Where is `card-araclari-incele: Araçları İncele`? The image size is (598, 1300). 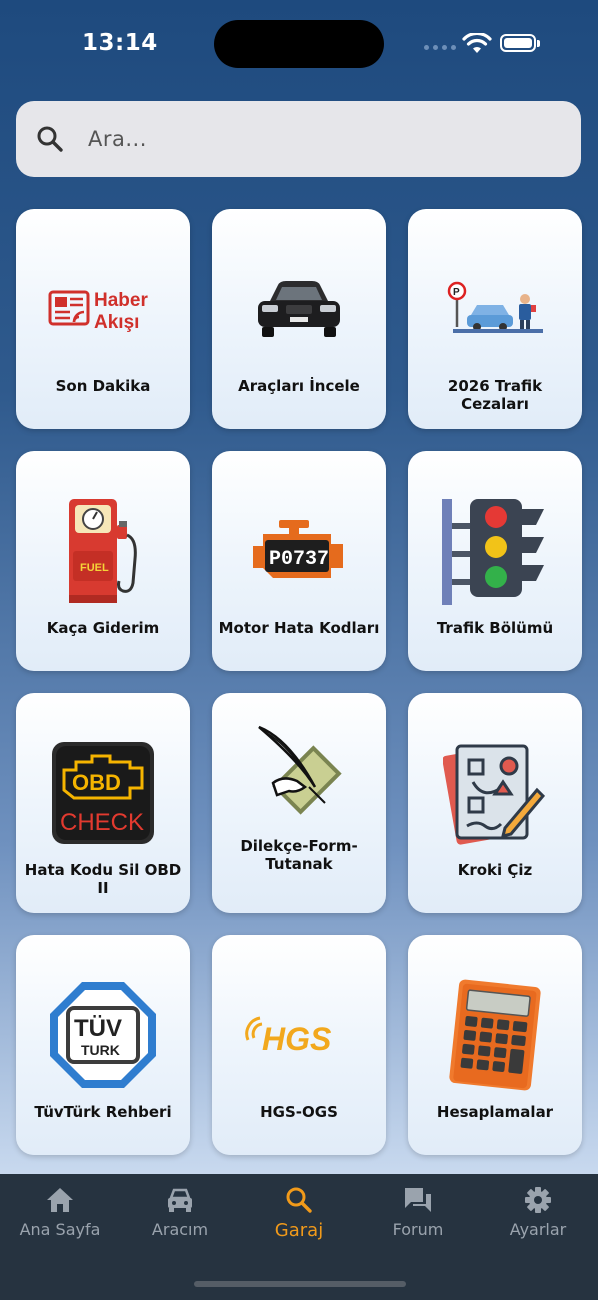 card-araclari-incele: Araçları İncele is located at coordinates (299, 319).